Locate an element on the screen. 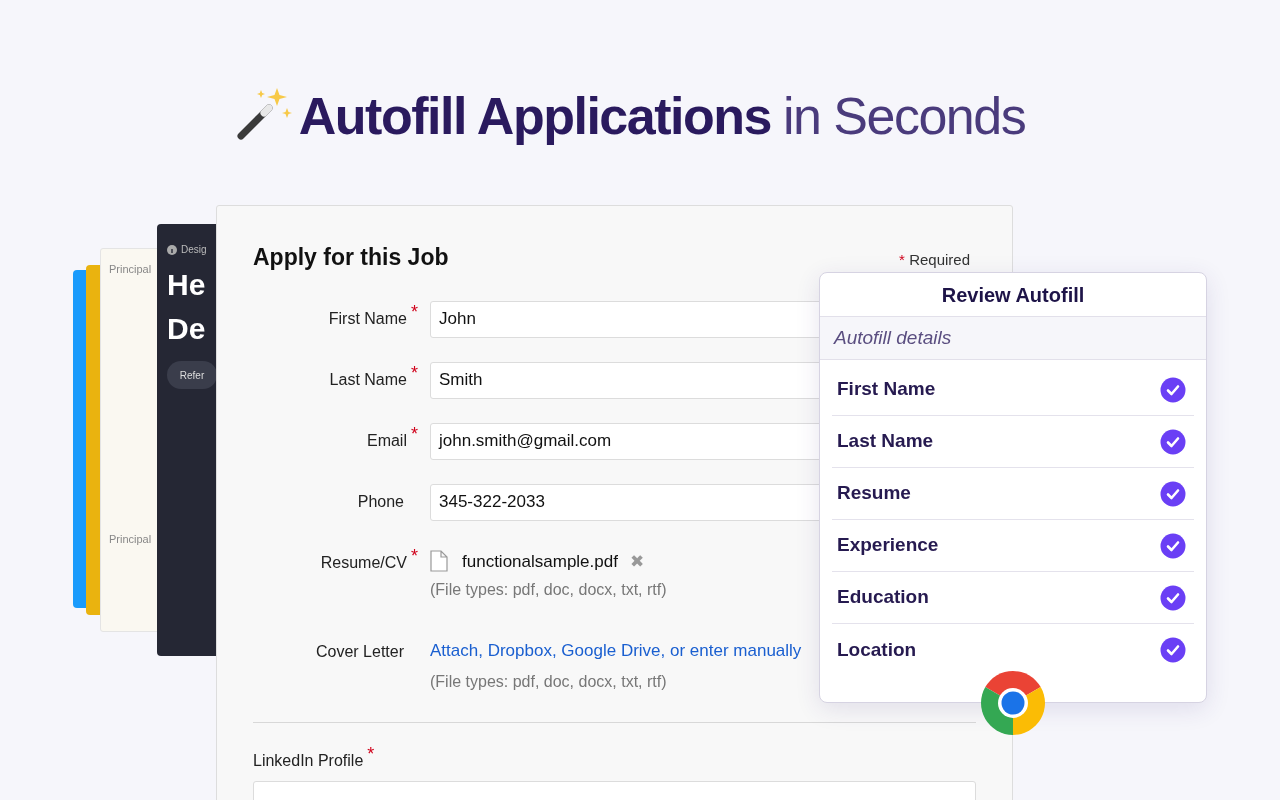 The height and width of the screenshot is (800, 1280). form-title: Apply for this Job is located at coordinates (351, 257).